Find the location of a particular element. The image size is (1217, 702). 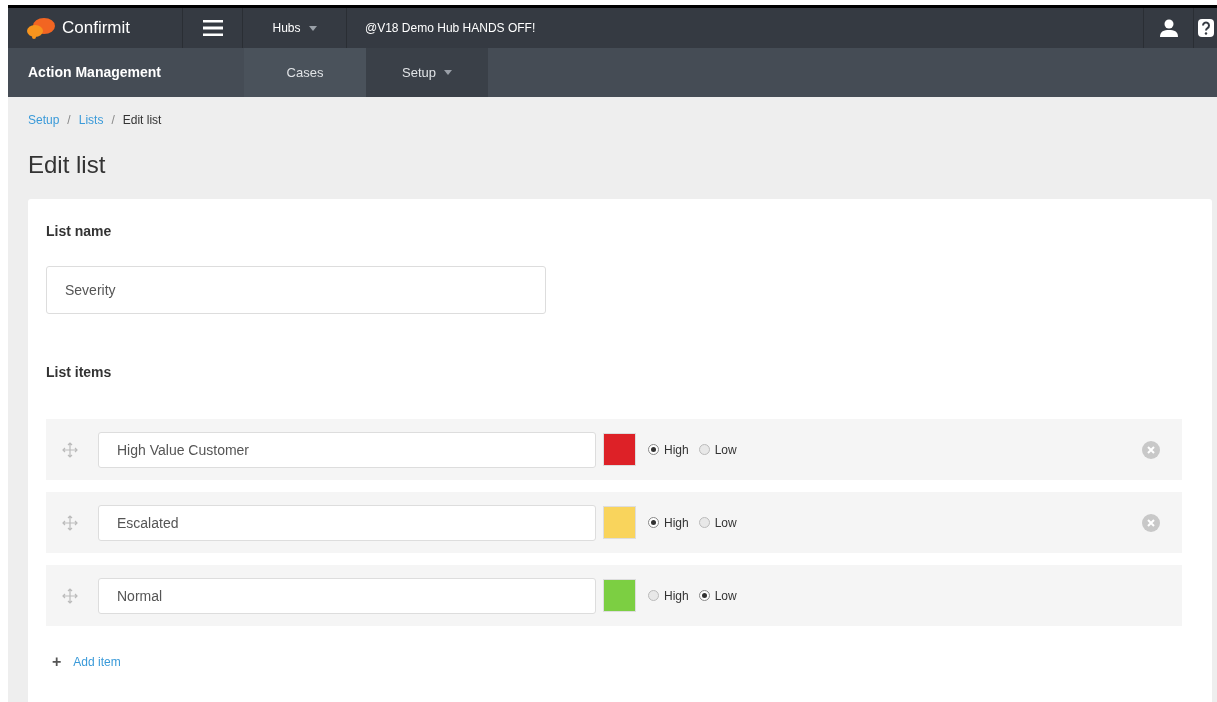

help-icon is located at coordinates (1206, 28).